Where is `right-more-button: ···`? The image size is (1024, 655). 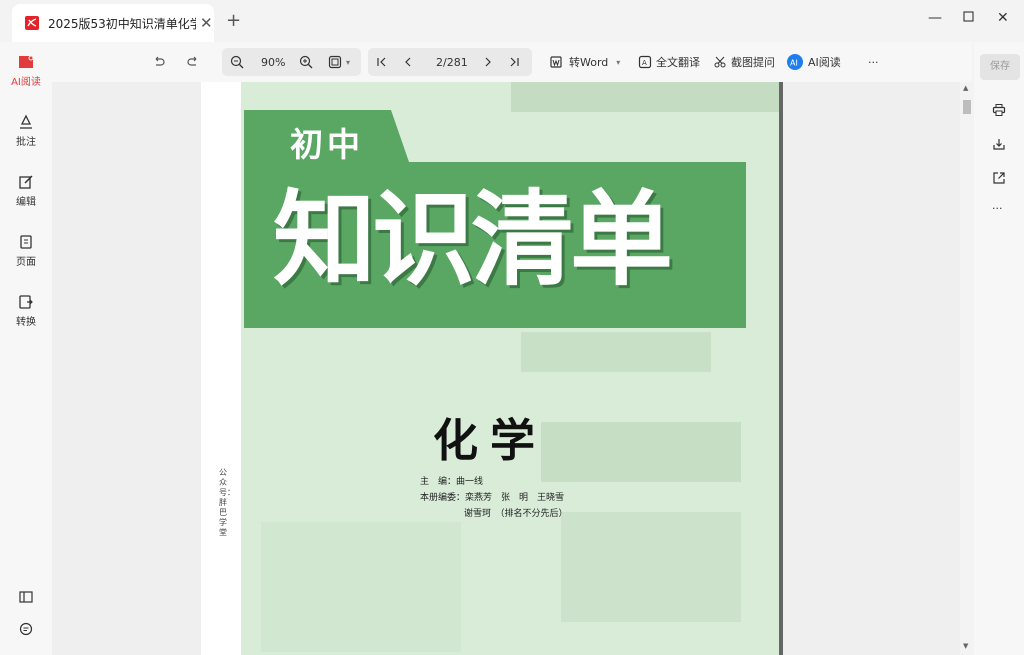 right-more-button: ··· is located at coordinates (997, 208).